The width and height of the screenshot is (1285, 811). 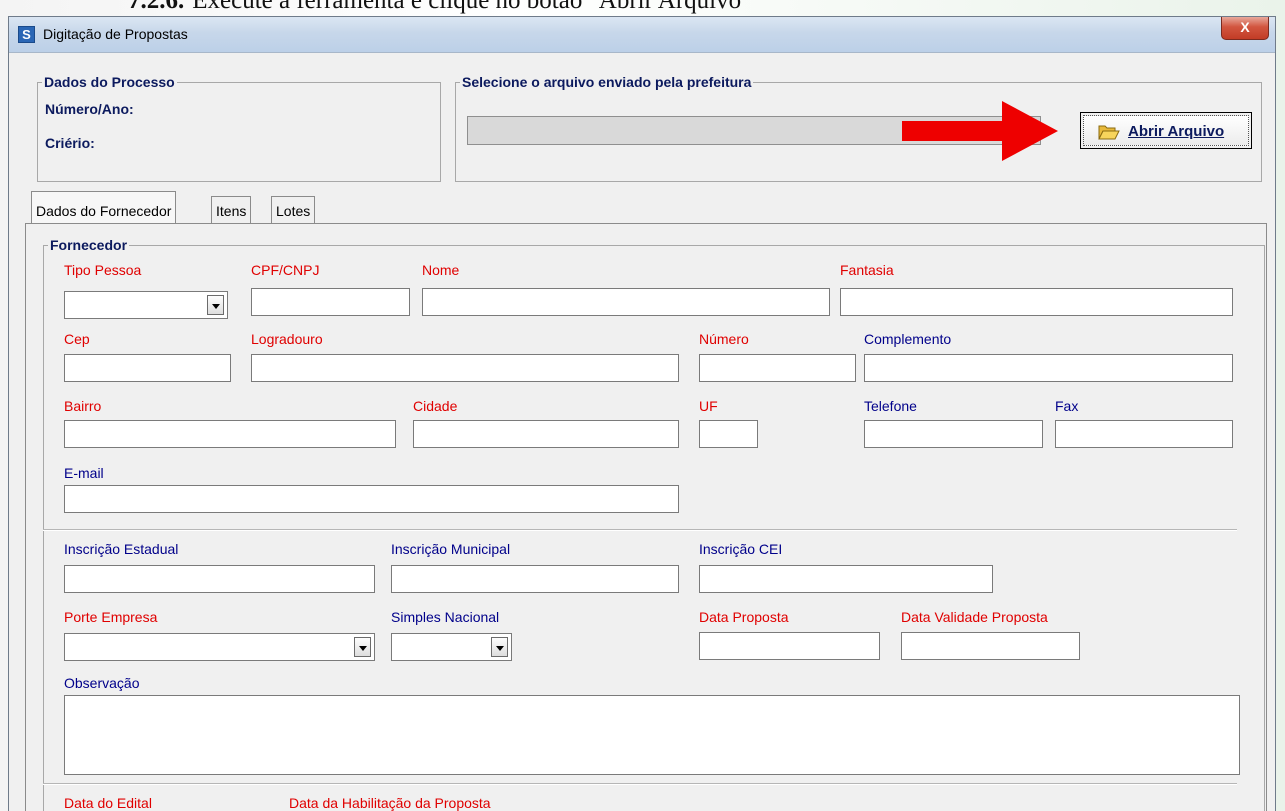 I want to click on open-file-button: Abrir Arquivo, so click(x=1166, y=130).